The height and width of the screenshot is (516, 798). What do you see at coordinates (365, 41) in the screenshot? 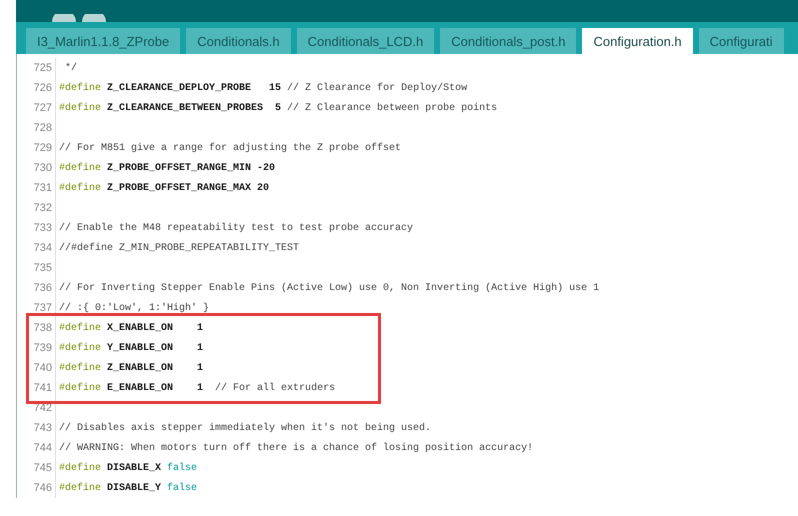
I see `file-tab: Conditionals_LCD.h` at bounding box center [365, 41].